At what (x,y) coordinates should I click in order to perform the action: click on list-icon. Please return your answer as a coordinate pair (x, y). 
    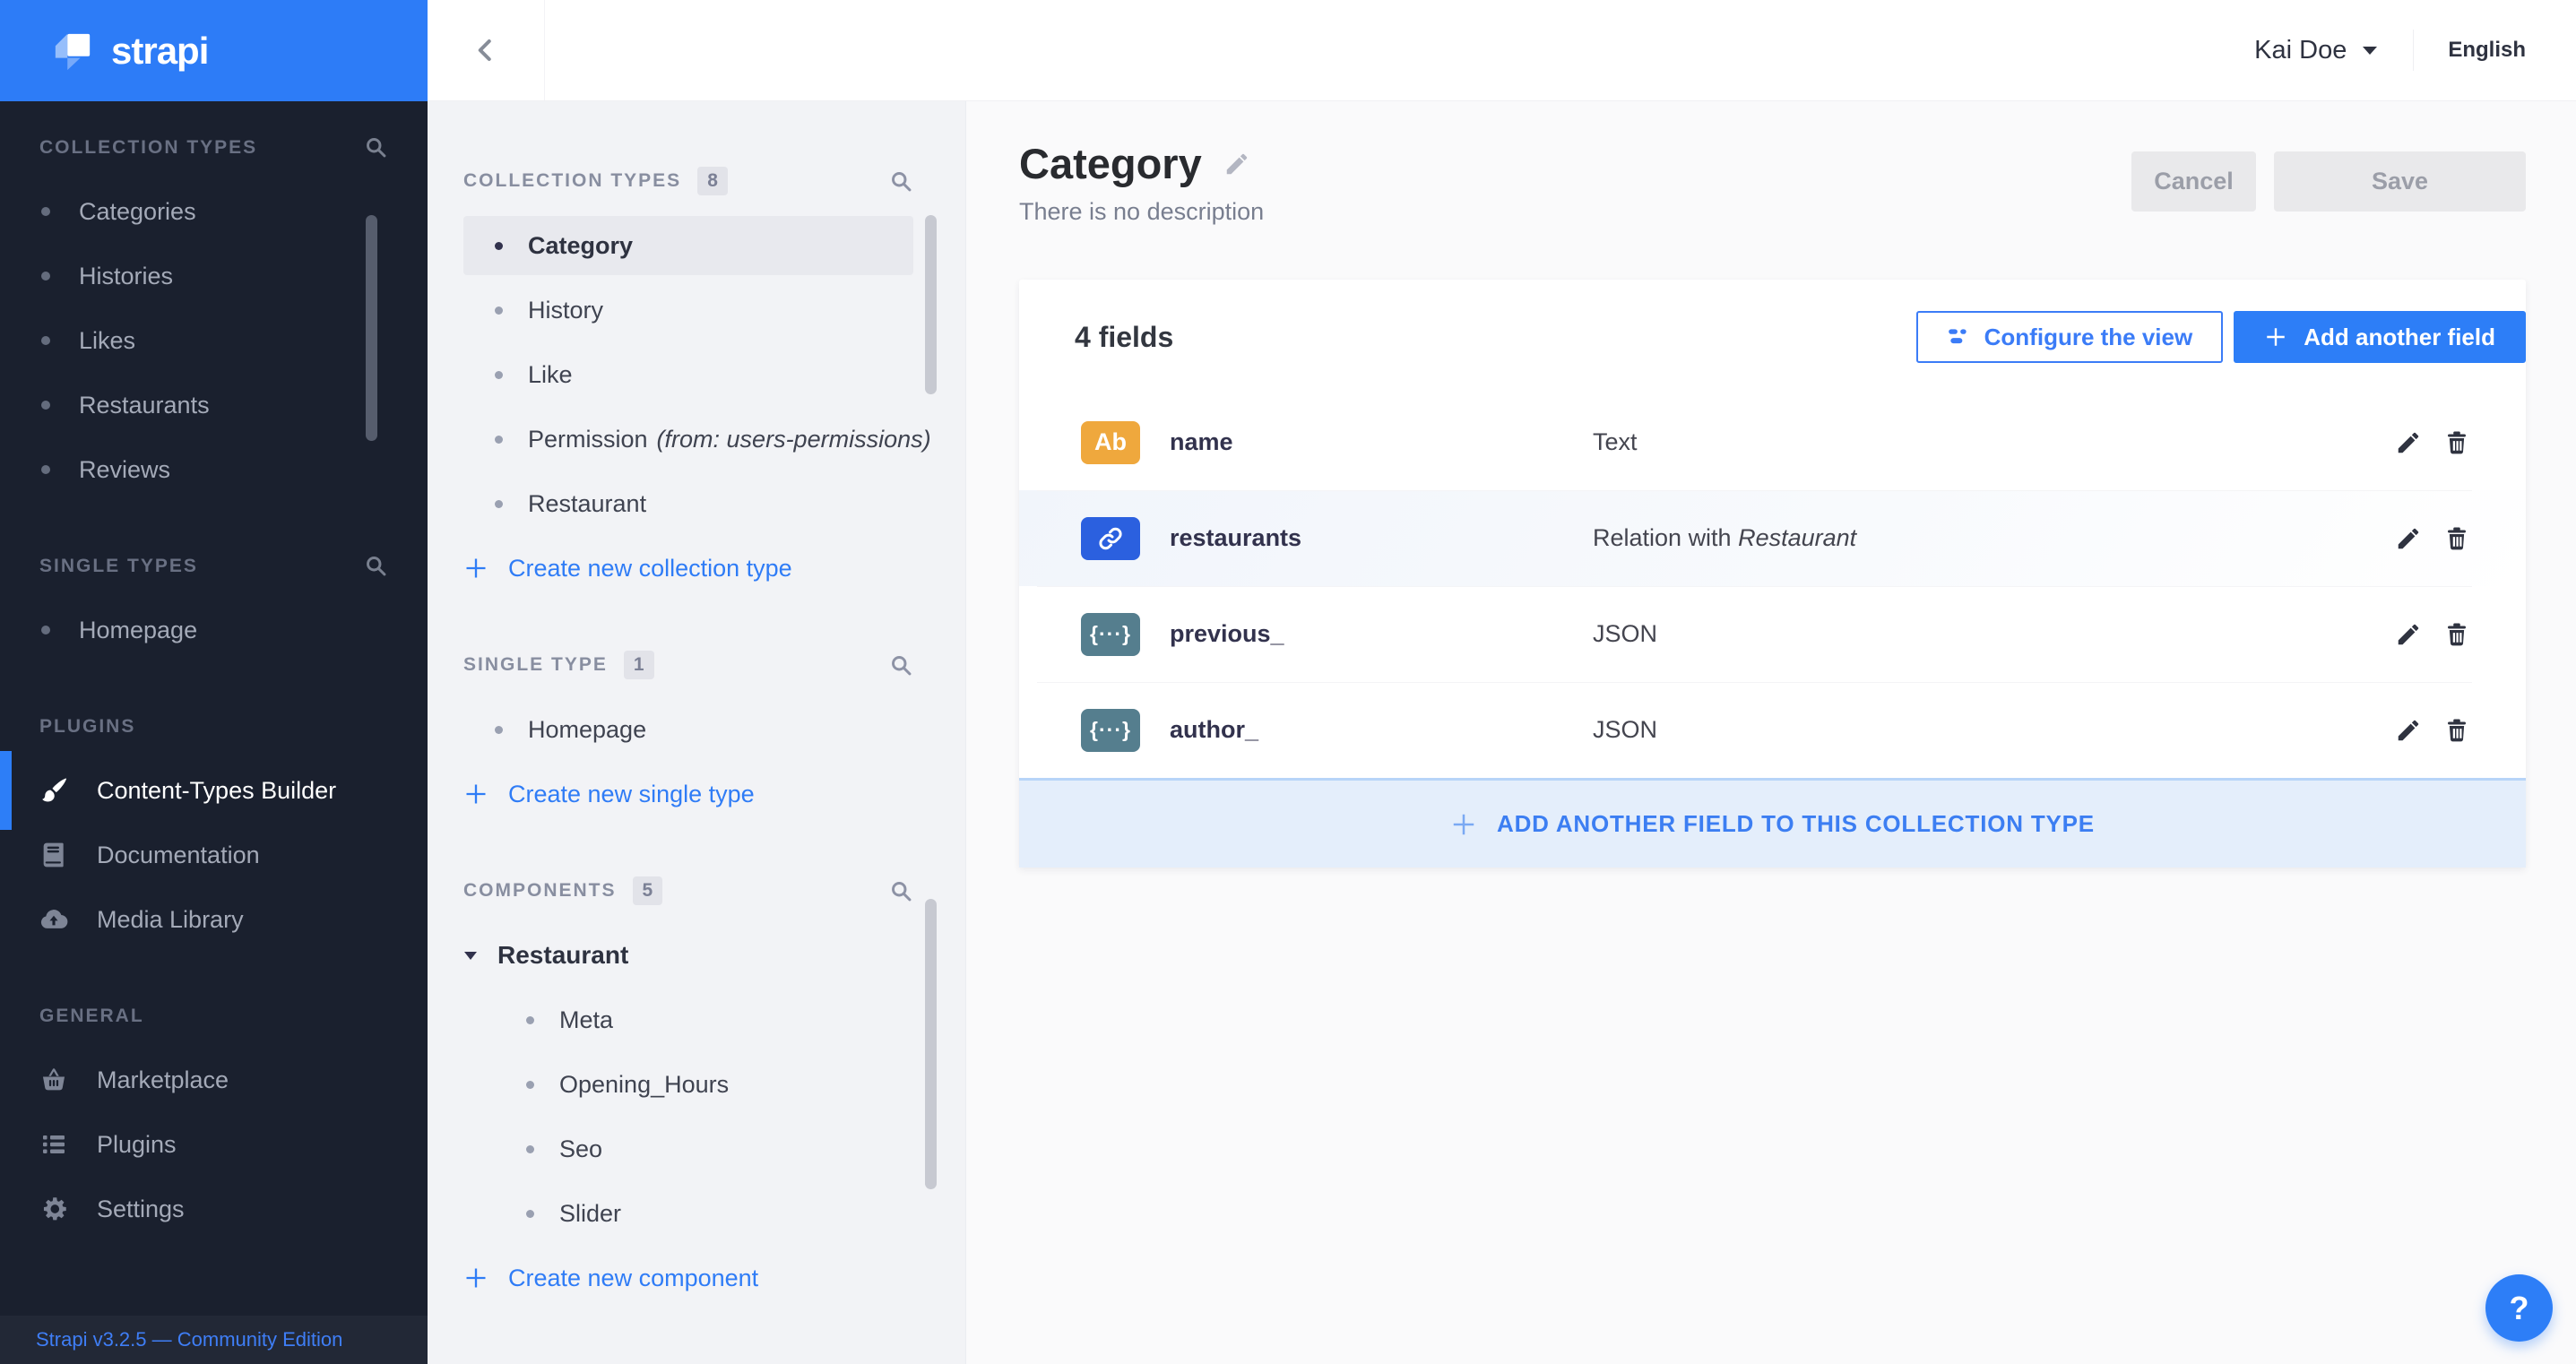
    Looking at the image, I should click on (54, 1144).